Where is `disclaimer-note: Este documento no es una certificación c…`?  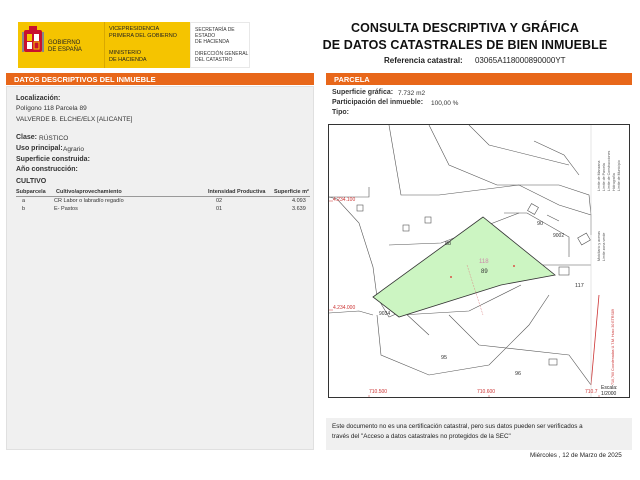 disclaimer-note: Este documento no es una certificación c… is located at coordinates (479, 434).